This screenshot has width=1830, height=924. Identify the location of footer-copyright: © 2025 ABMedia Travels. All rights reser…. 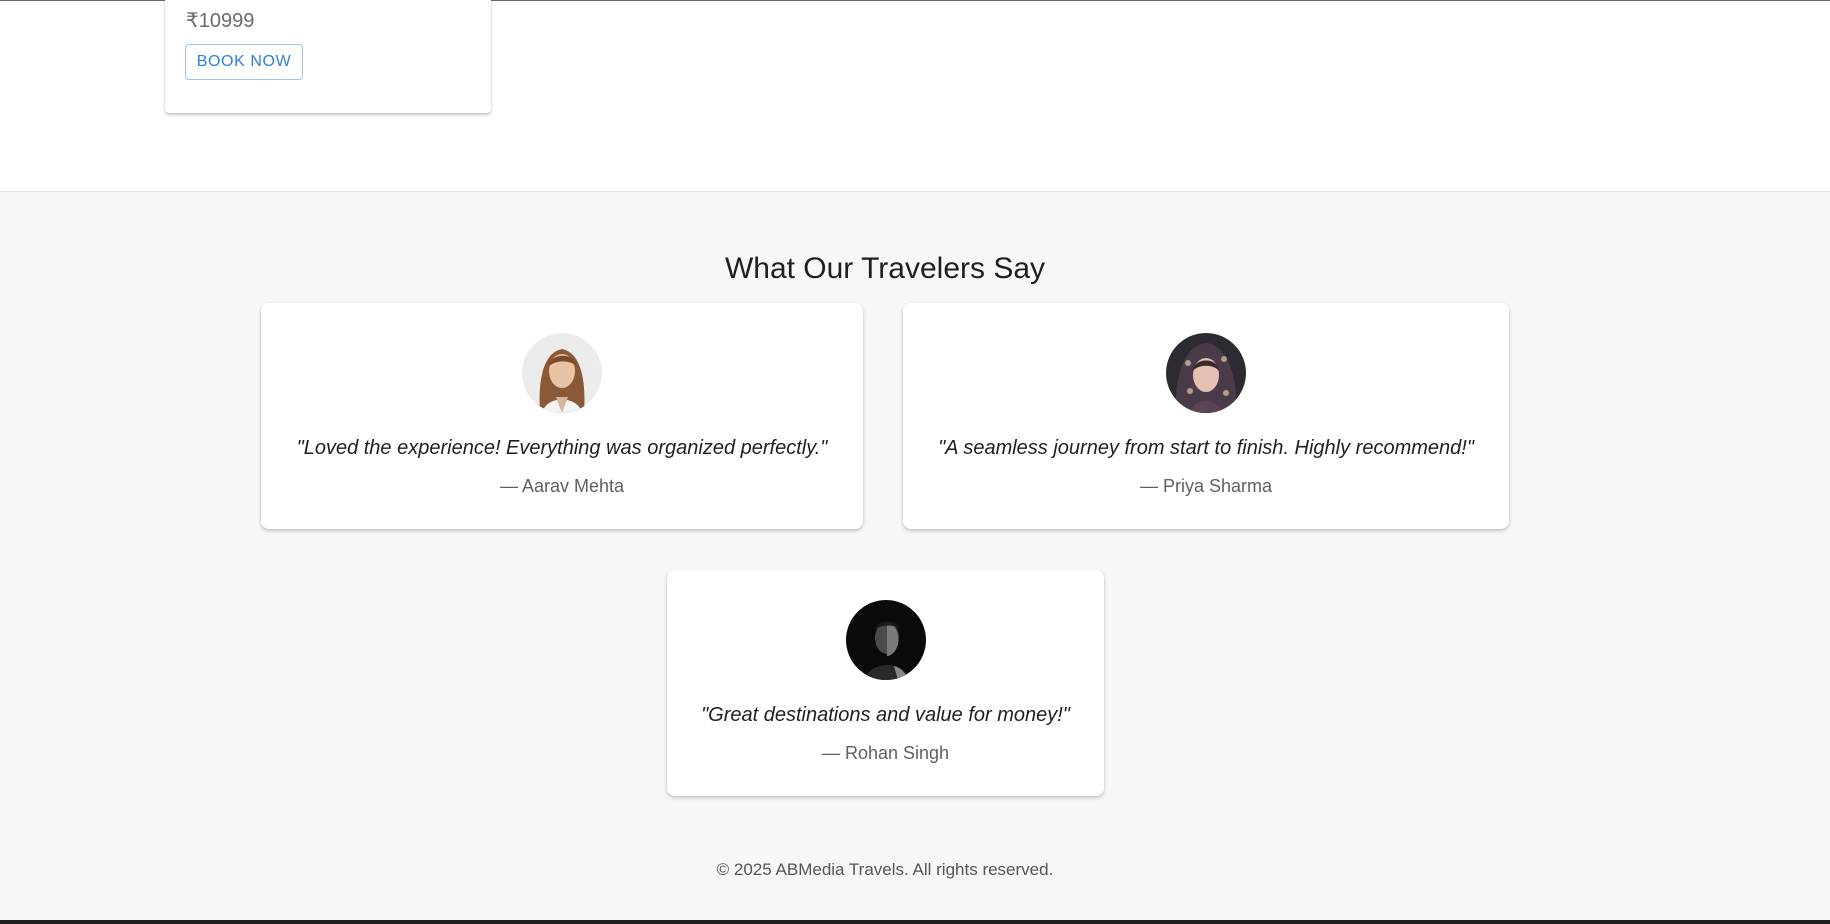
(885, 869).